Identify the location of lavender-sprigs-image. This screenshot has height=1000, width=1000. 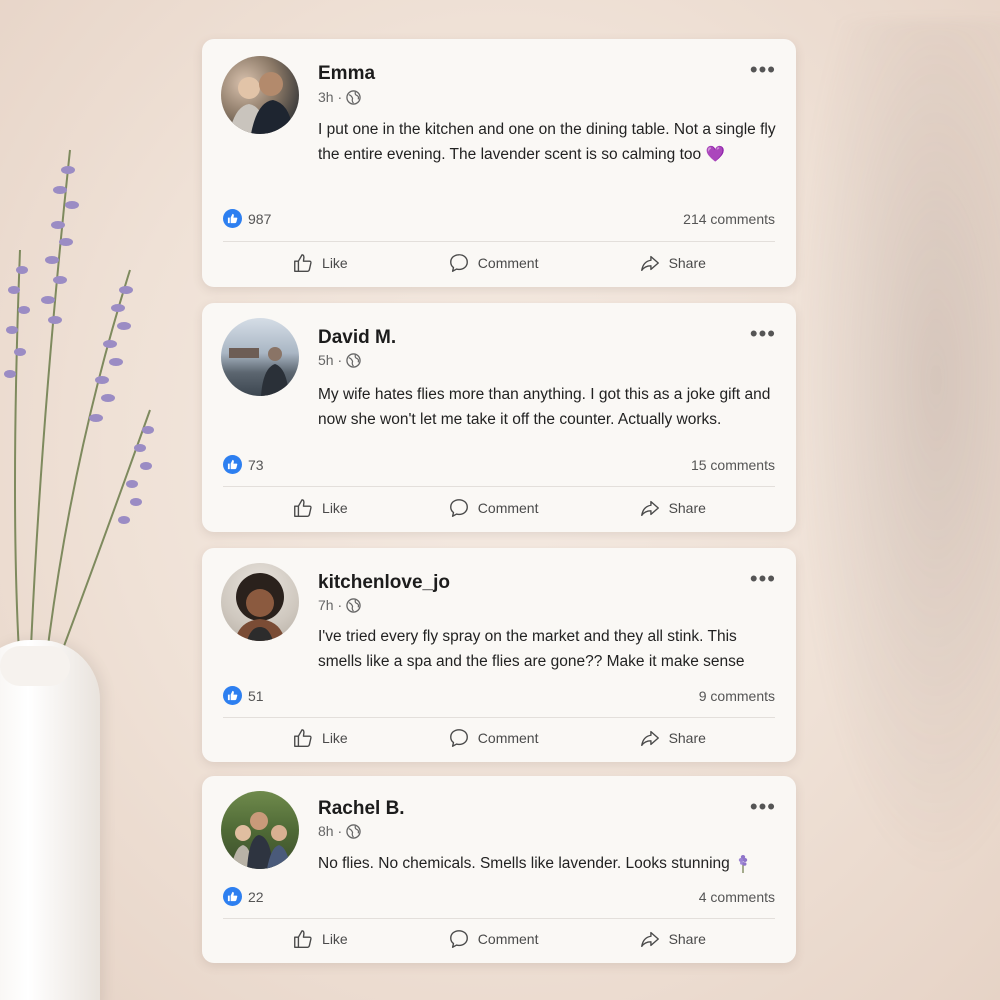
(79, 409).